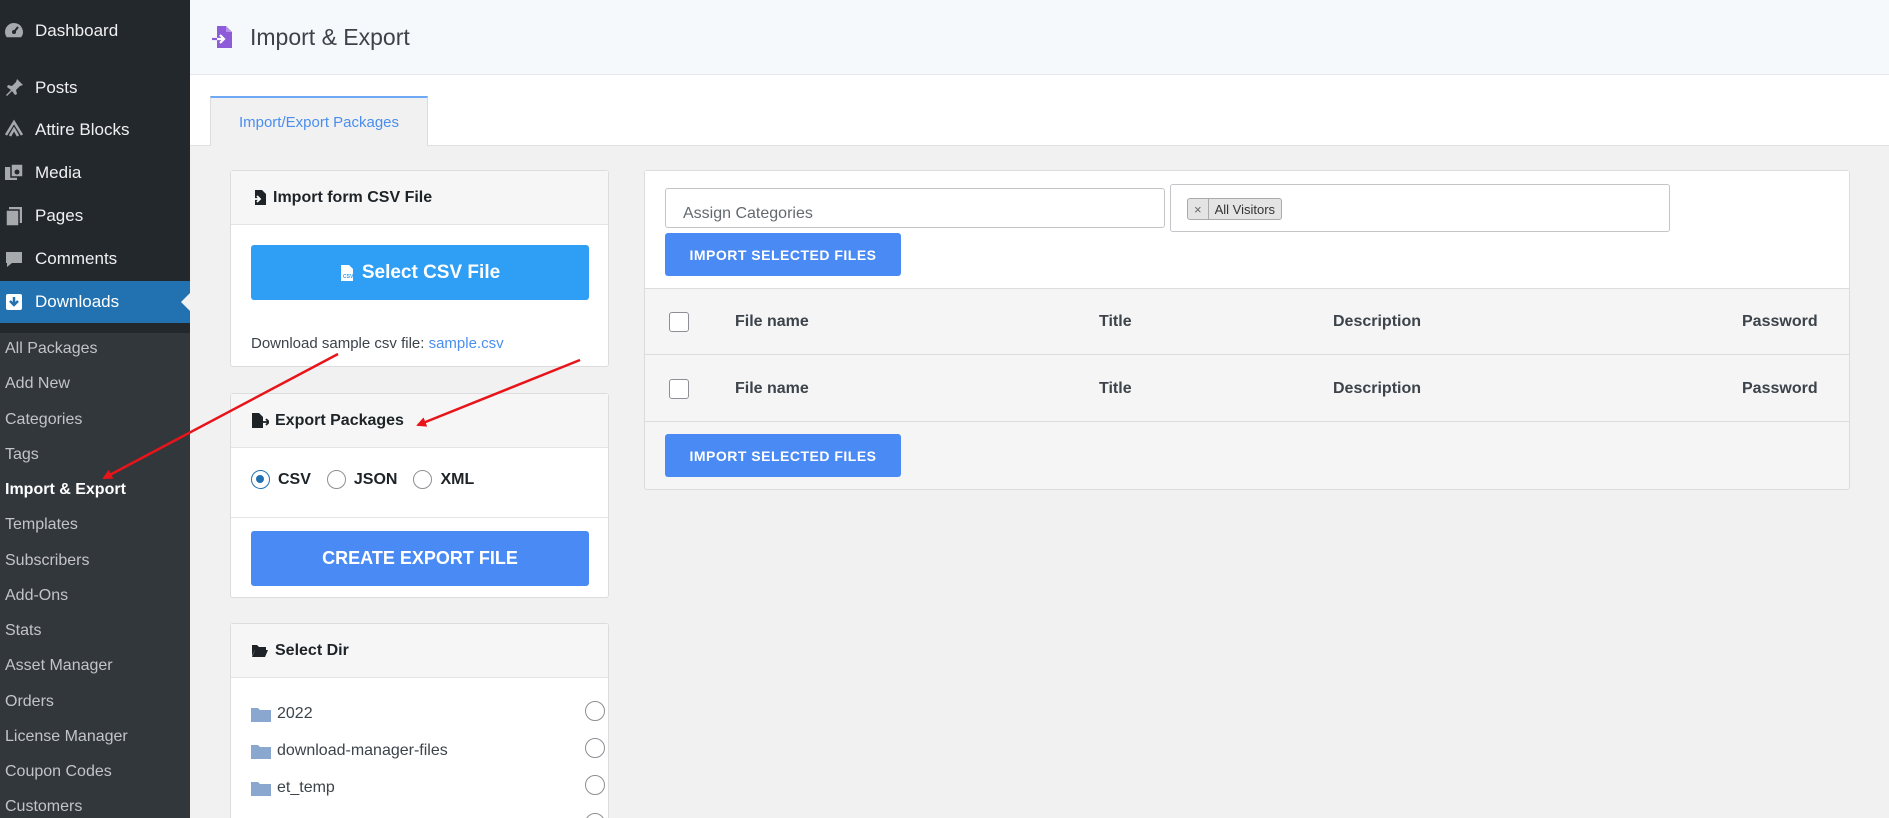 The image size is (1889, 818). Describe the element at coordinates (23, 631) in the screenshot. I see `submenu-stats: Stats` at that location.